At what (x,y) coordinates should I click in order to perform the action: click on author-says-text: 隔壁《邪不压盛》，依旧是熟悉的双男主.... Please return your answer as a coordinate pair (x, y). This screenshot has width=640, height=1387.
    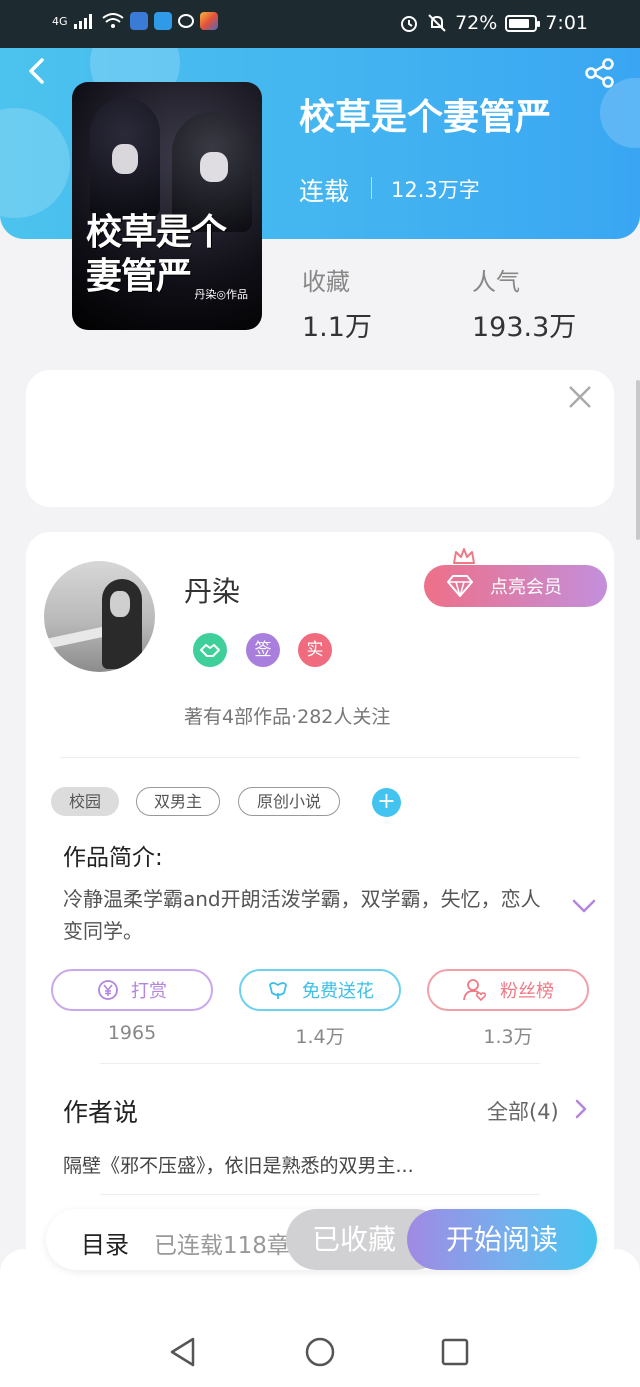
    Looking at the image, I should click on (238, 1164).